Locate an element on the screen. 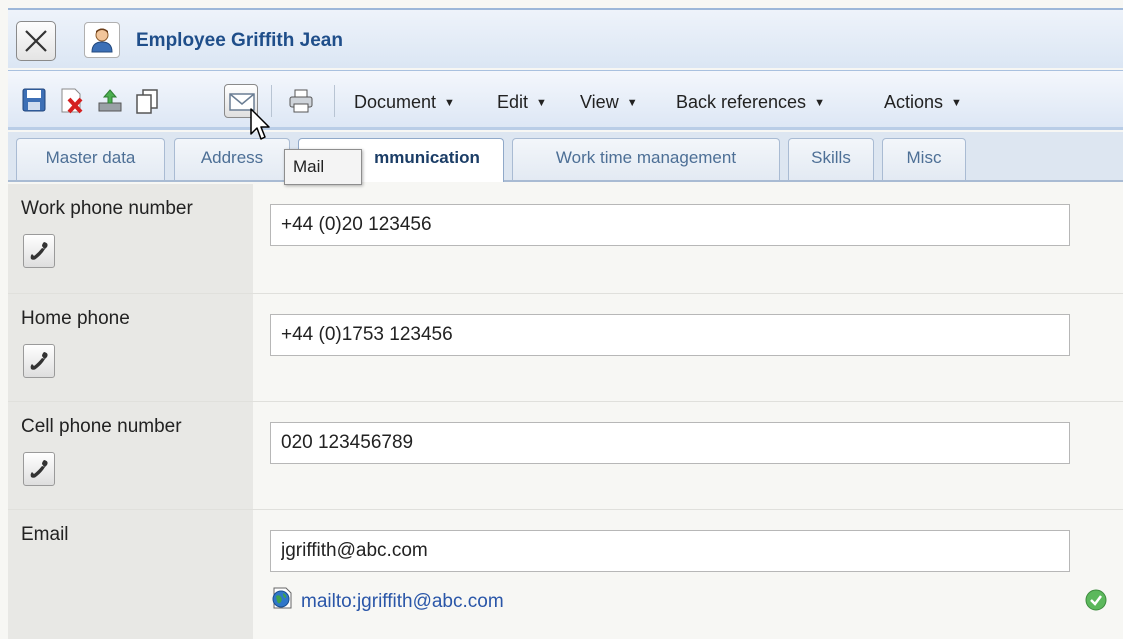  delete-icon is located at coordinates (72, 101).